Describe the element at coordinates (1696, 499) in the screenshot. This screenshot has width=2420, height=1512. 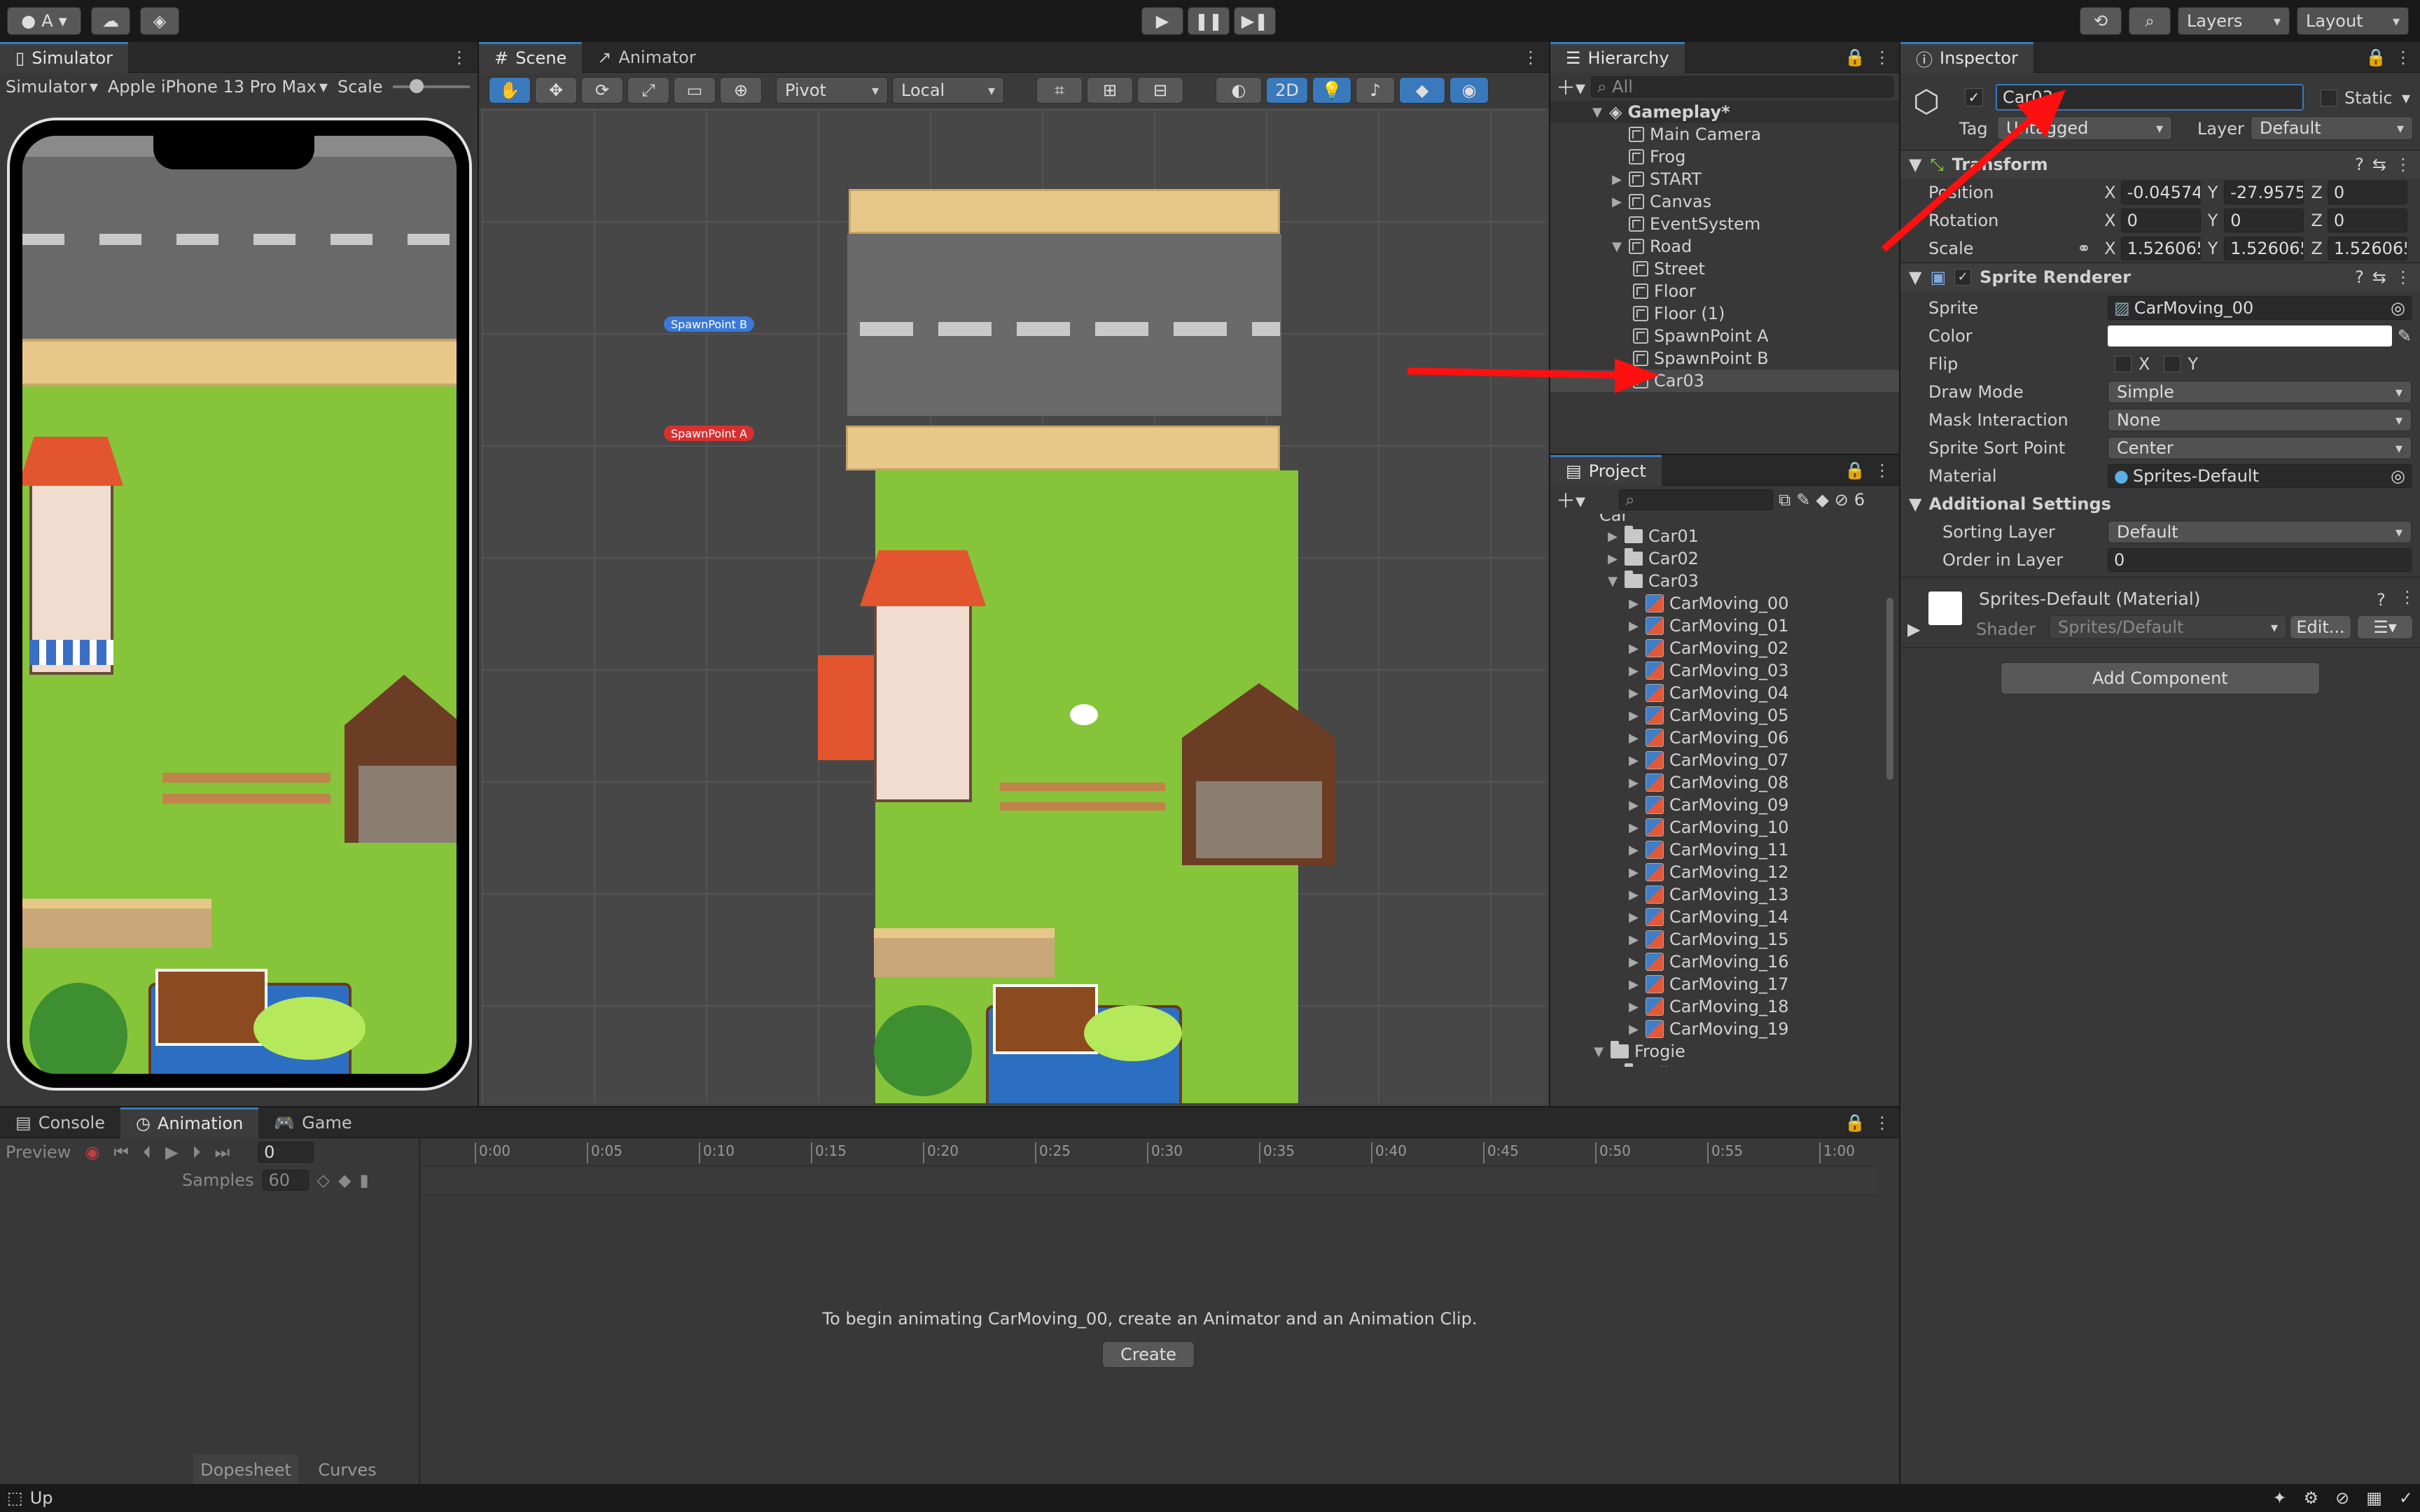
I see `project-search-input: ⌕` at that location.